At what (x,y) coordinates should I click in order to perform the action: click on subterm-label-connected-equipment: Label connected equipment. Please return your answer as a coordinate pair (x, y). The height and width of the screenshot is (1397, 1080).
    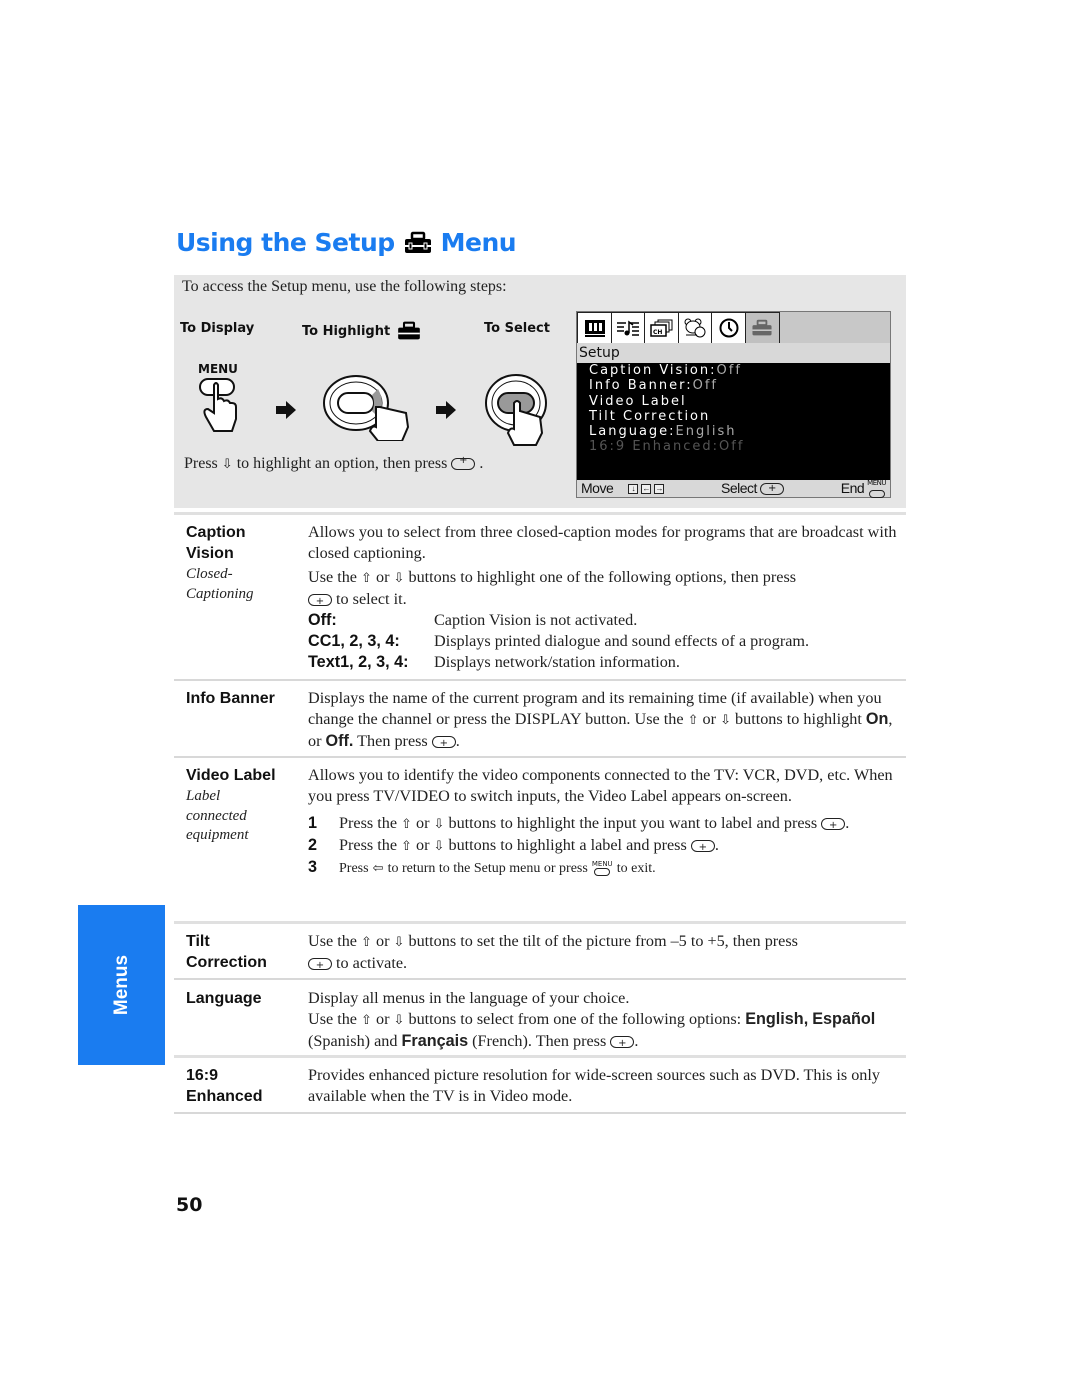
    Looking at the image, I should click on (217, 816).